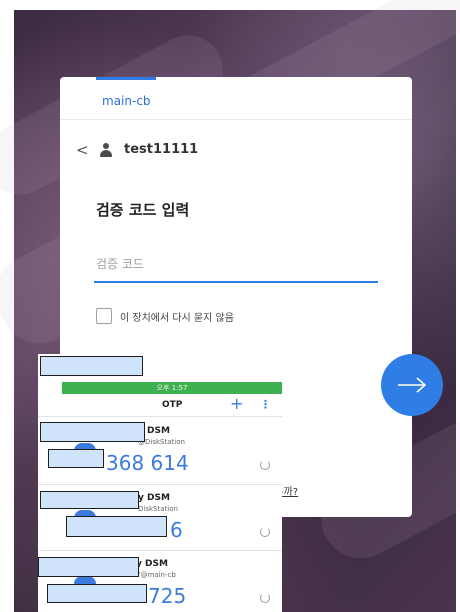 The image size is (460, 612). Describe the element at coordinates (167, 596) in the screenshot. I see `otp-code: 725` at that location.